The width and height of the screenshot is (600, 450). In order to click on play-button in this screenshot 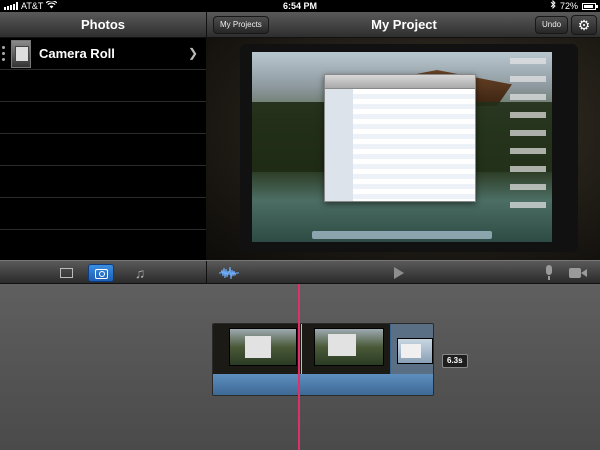, I will do `click(399, 273)`.